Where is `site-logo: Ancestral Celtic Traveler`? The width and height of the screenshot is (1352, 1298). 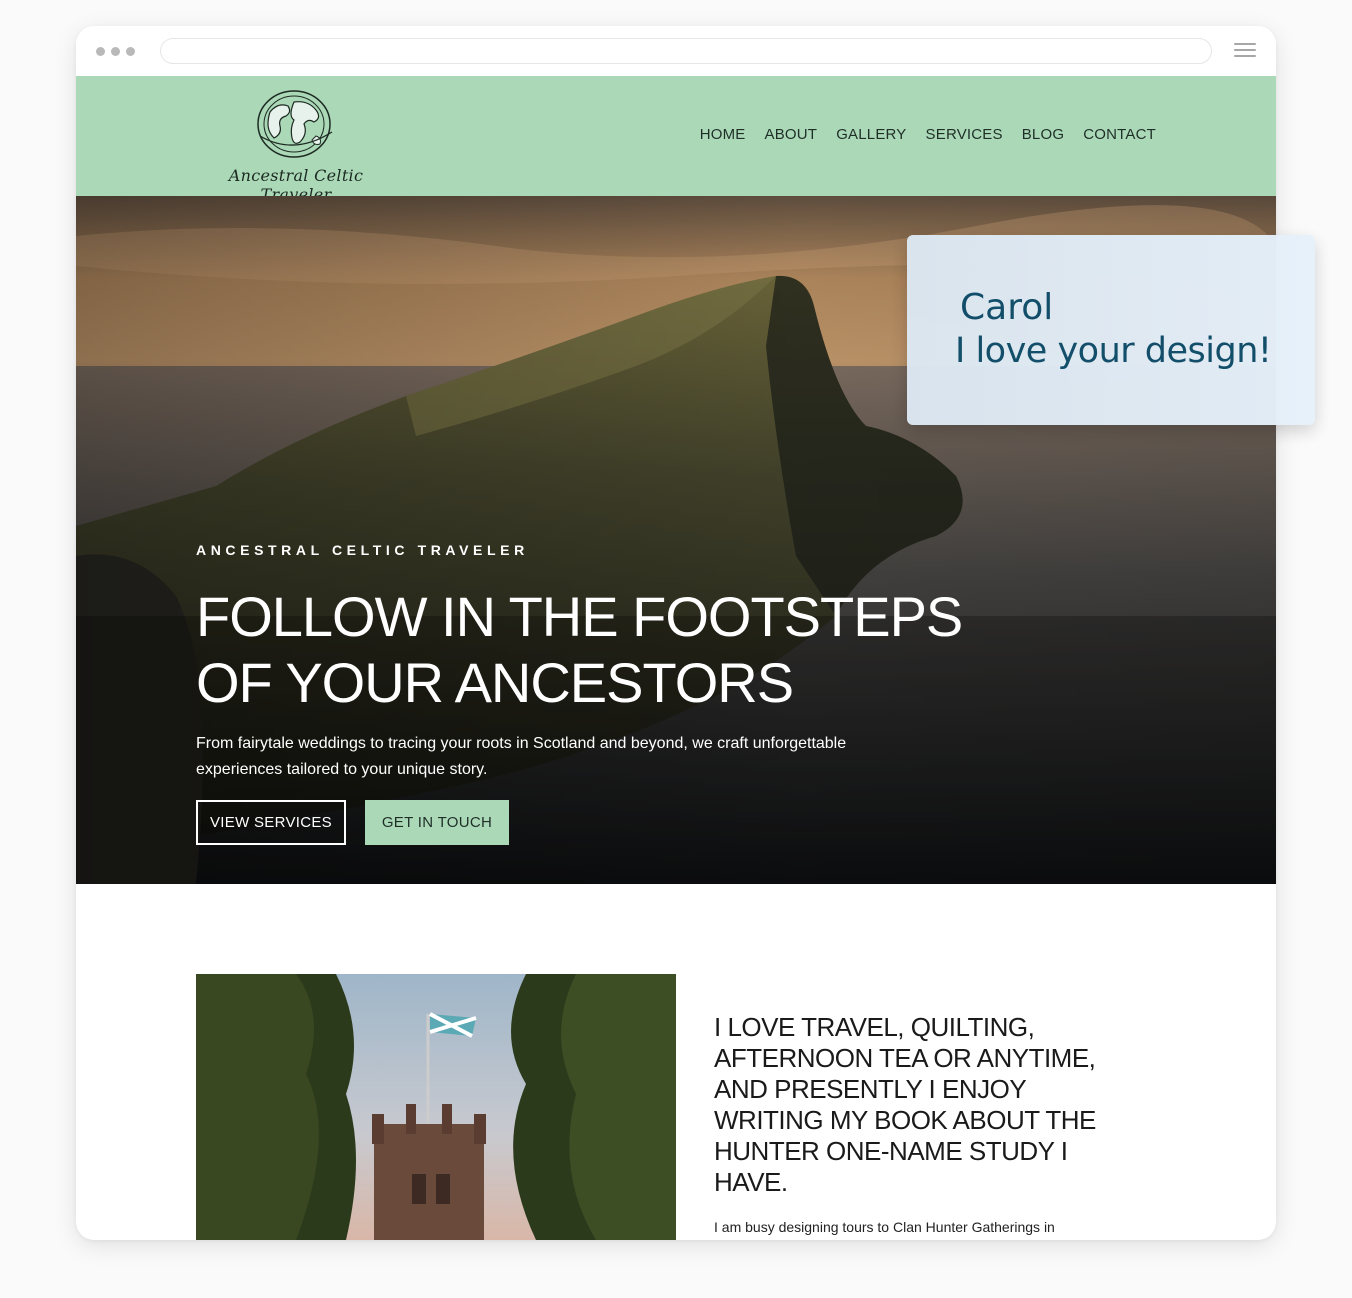
site-logo: Ancestral Celtic Traveler is located at coordinates (296, 146).